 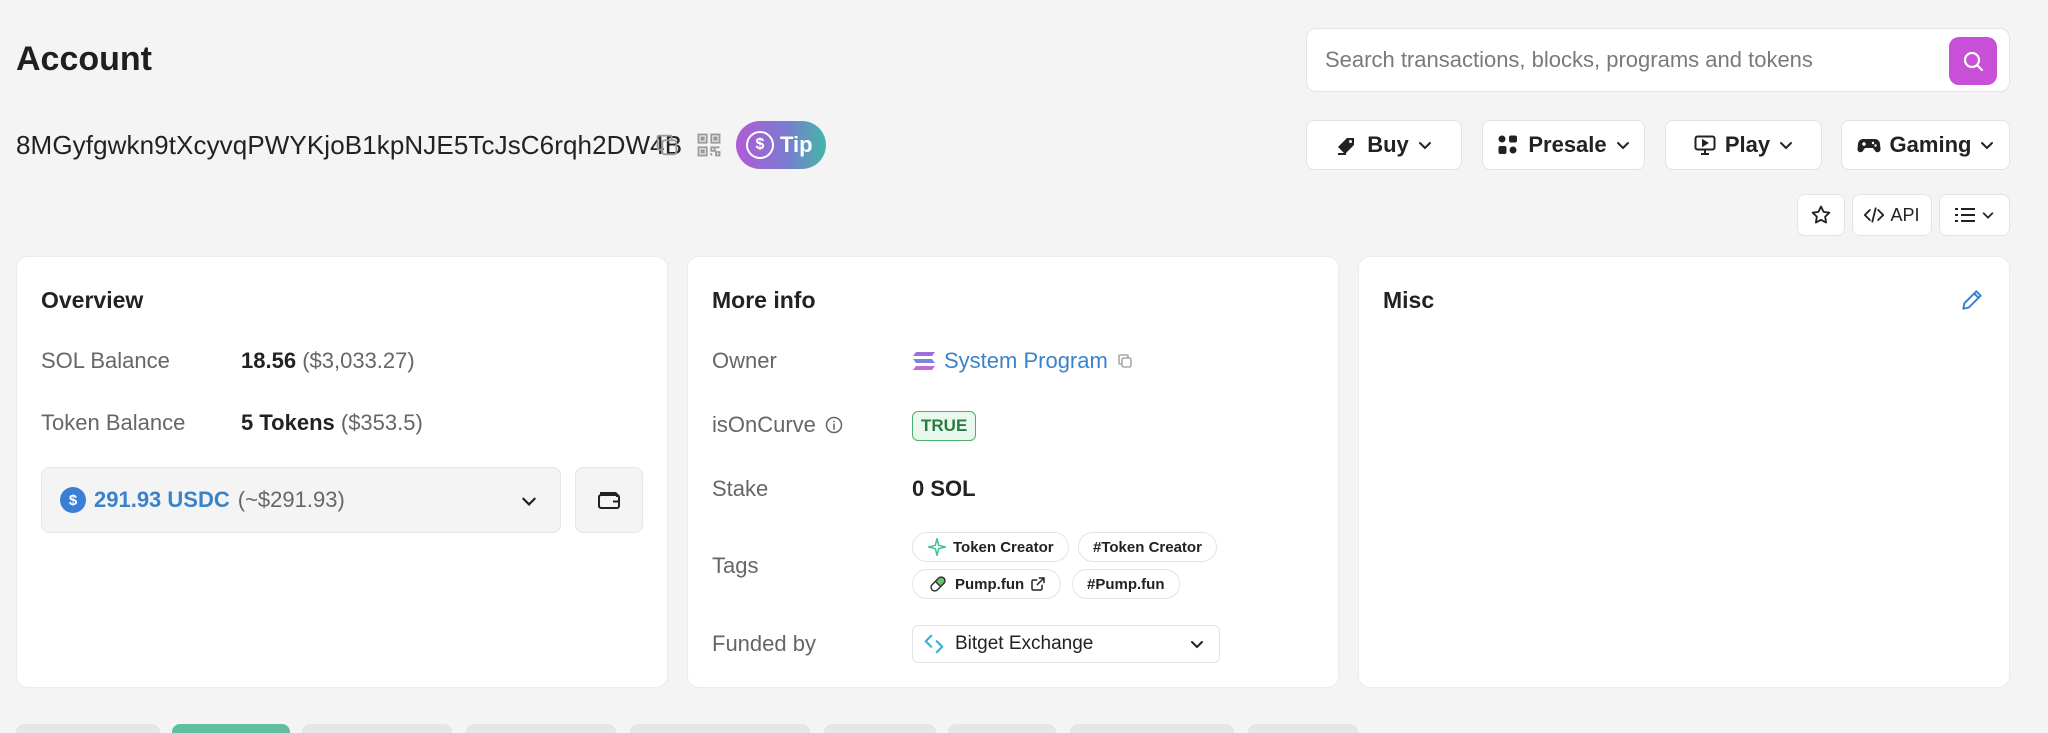 I want to click on wallet-icon, so click(x=609, y=500).